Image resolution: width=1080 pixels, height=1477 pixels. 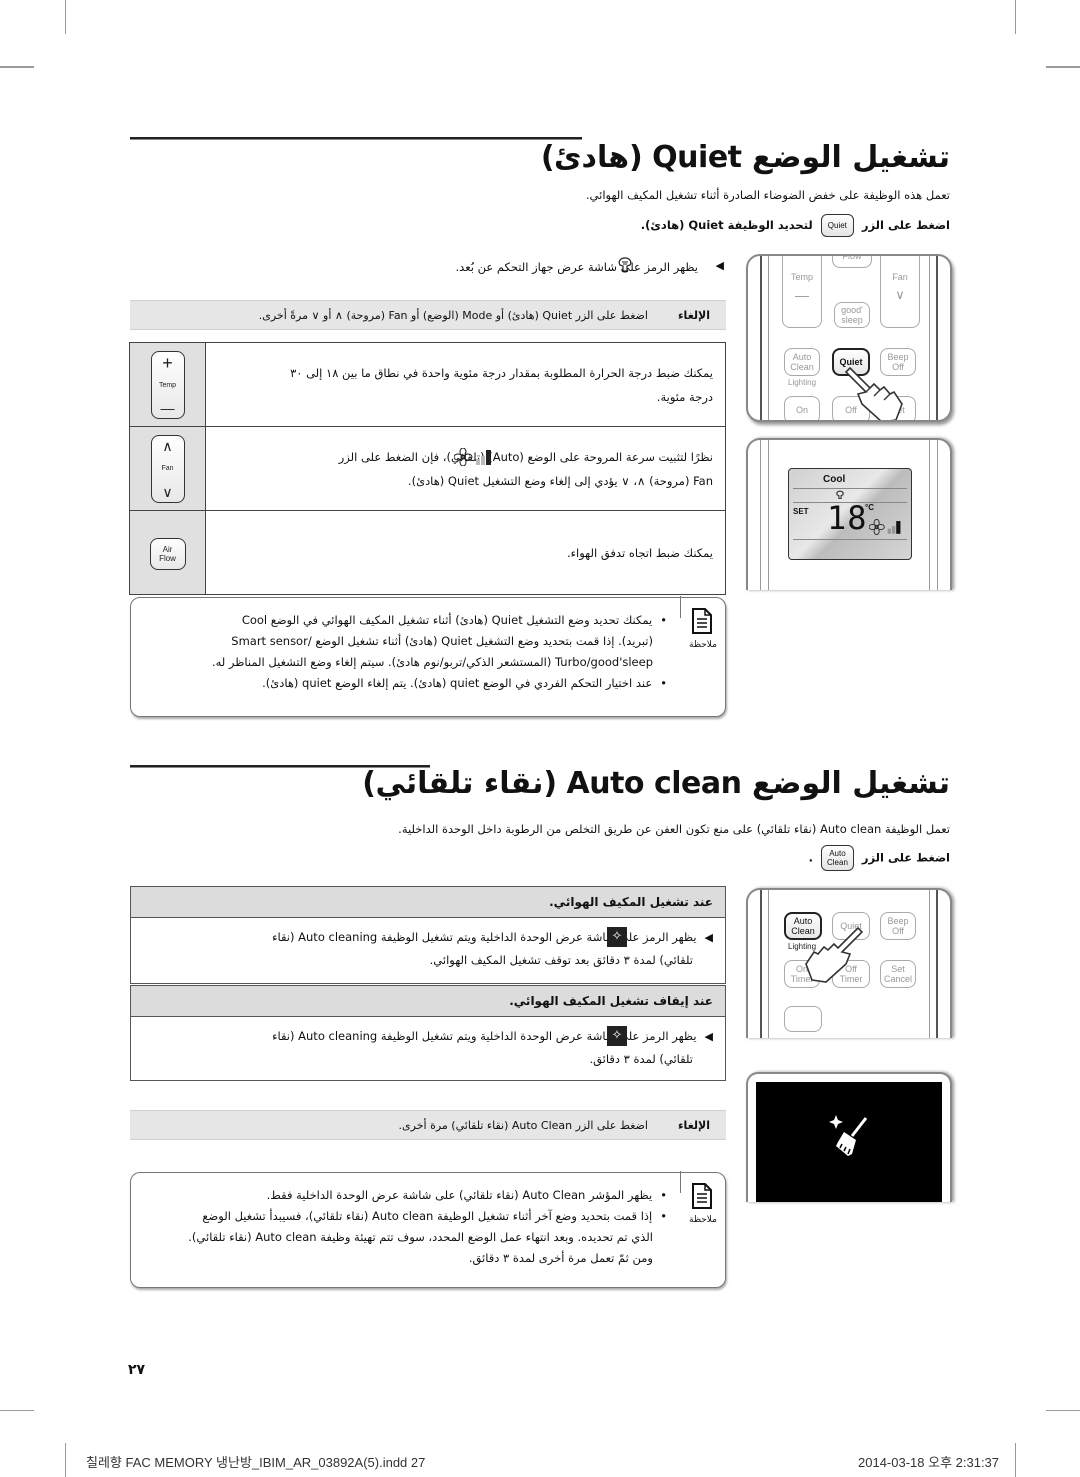 I want to click on lcd-temperature: 18, so click(x=847, y=518).